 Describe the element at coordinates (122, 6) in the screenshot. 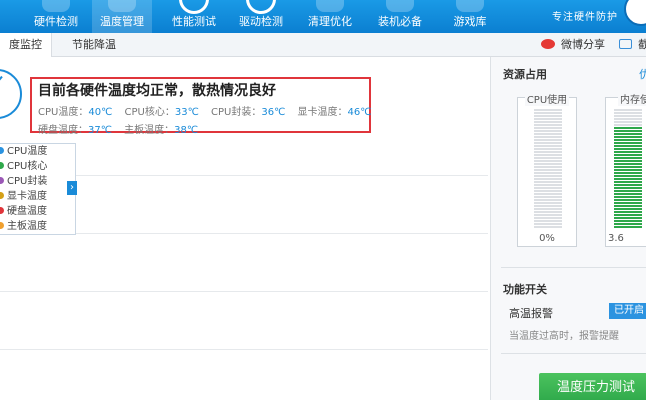

I see `thermometer-icon` at that location.